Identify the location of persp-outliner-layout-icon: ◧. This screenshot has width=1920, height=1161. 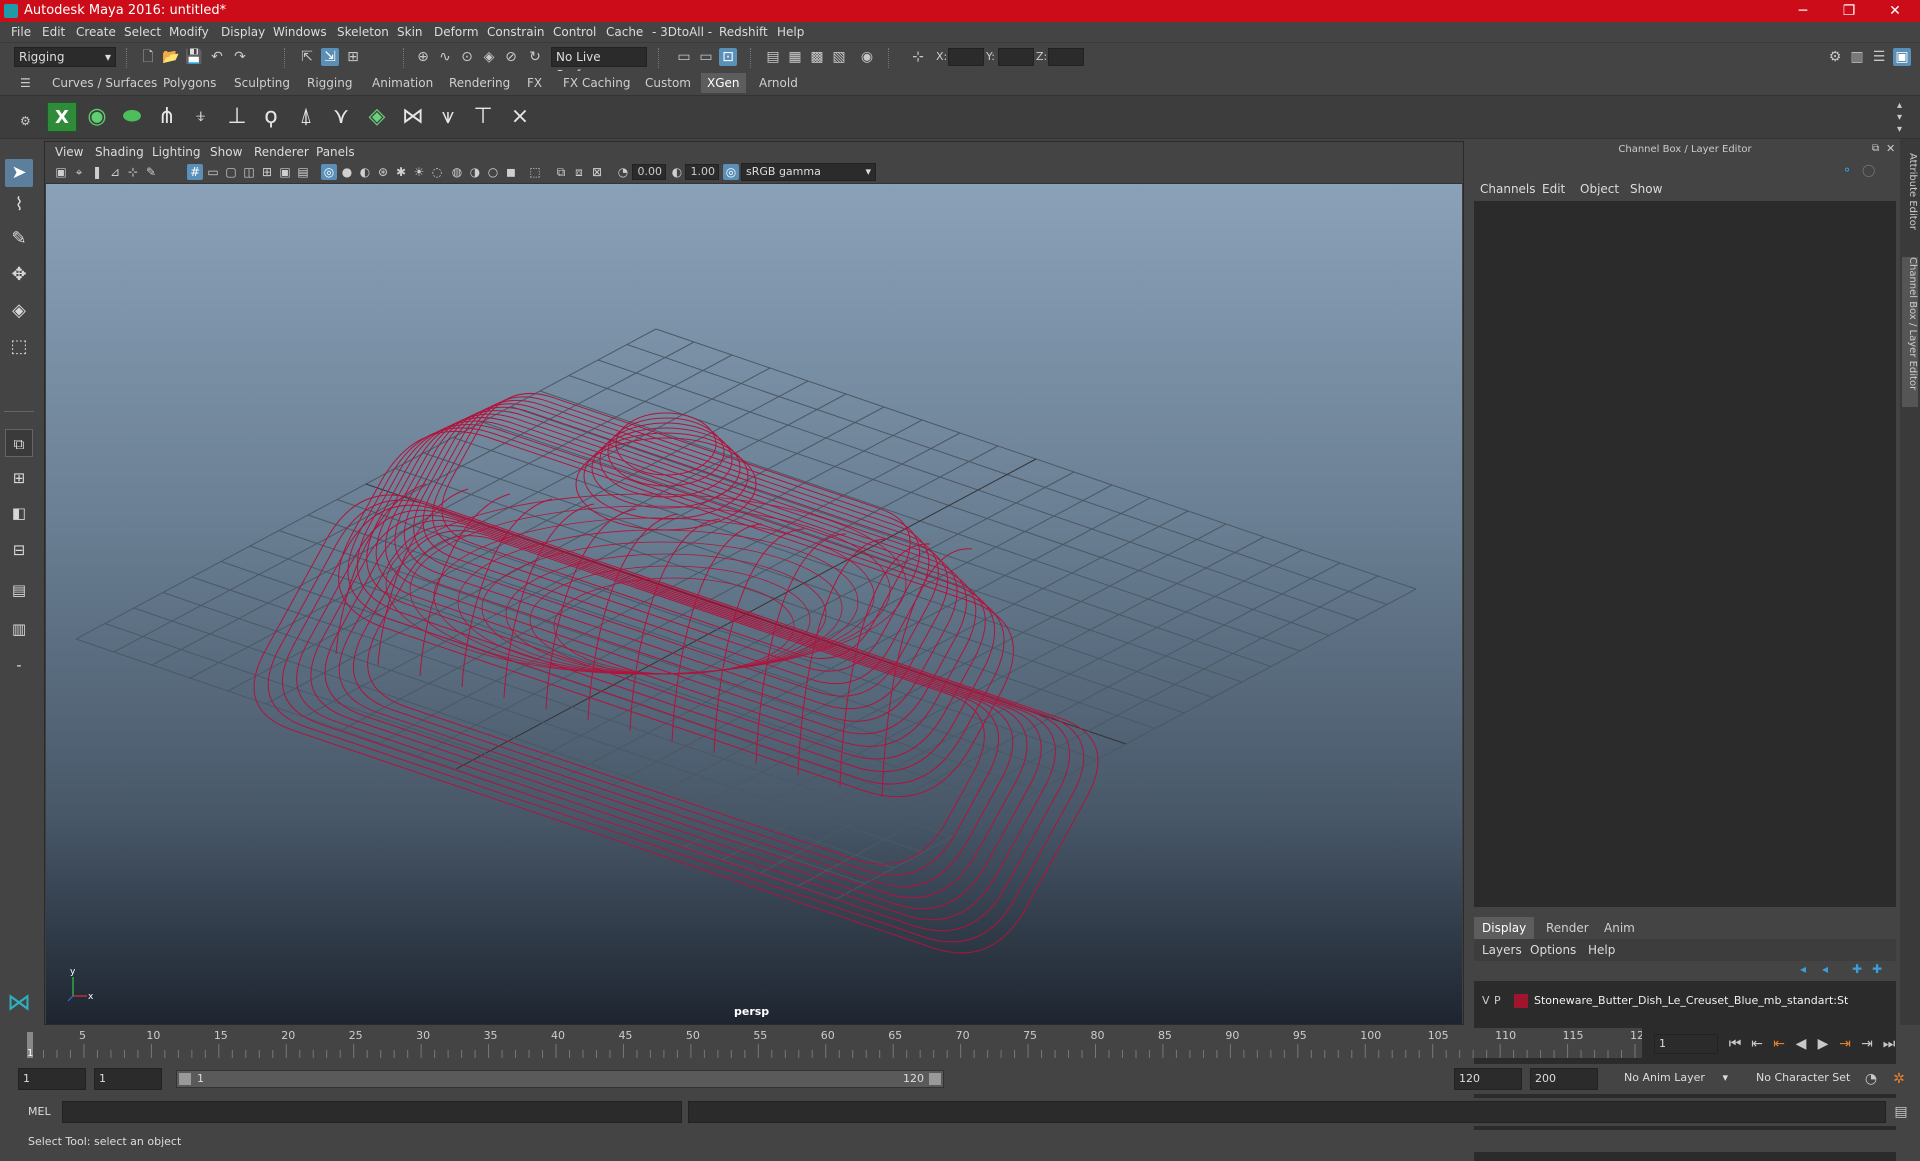
(19, 513).